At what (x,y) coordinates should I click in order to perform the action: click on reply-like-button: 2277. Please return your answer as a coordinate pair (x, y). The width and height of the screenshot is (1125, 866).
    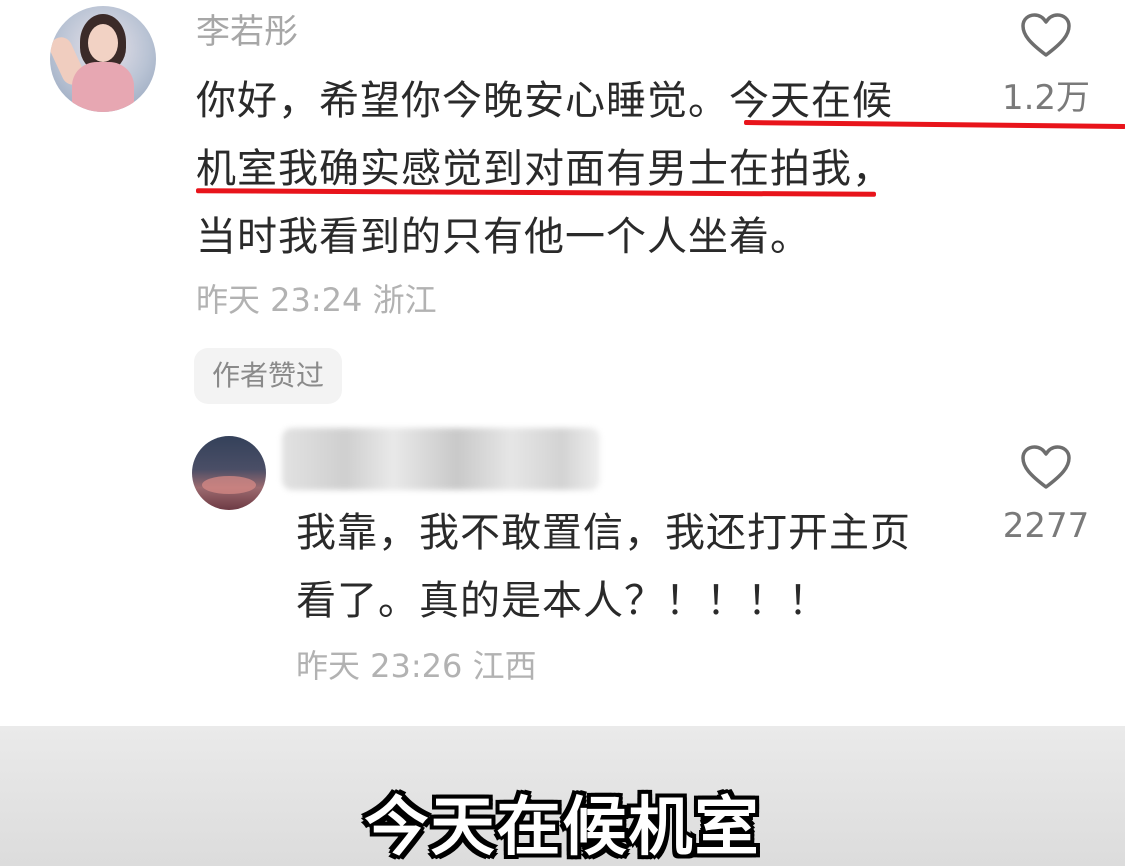
    Looking at the image, I should click on (1046, 496).